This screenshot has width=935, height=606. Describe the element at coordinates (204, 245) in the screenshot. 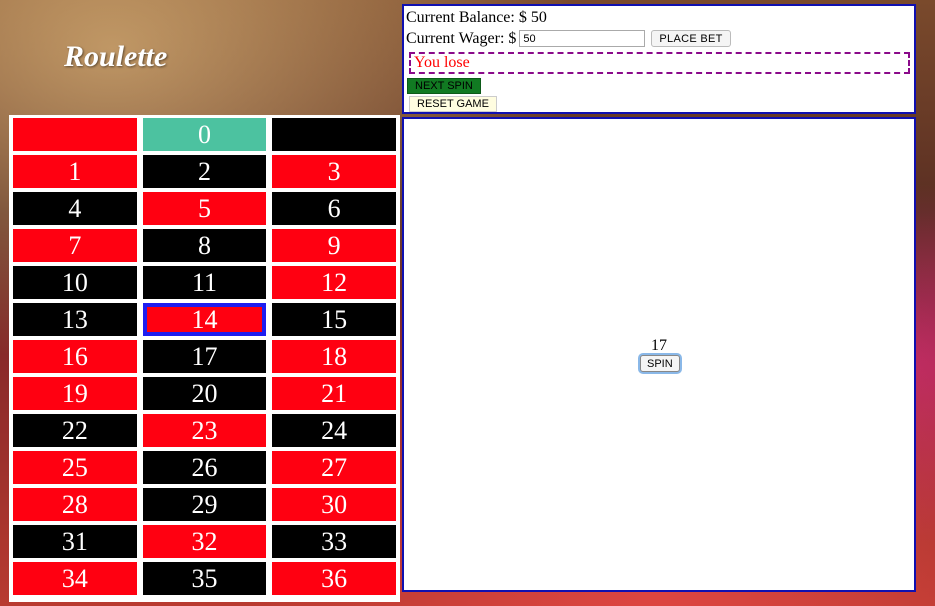

I see `bet-cell-8: 8` at that location.